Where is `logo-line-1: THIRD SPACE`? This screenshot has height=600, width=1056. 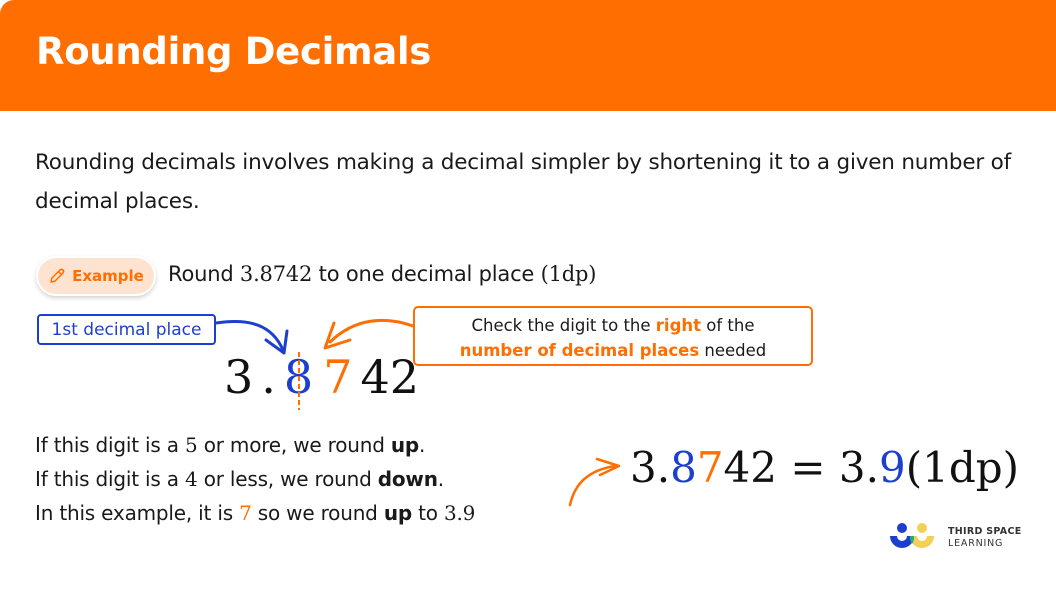
logo-line-1: THIRD SPACE is located at coordinates (985, 531).